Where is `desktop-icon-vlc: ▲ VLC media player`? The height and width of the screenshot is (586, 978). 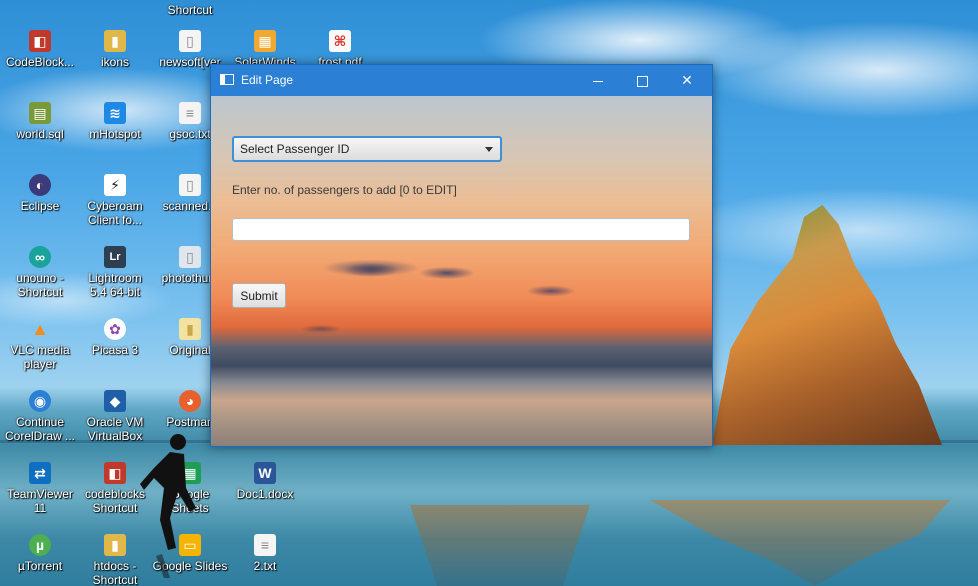
desktop-icon-vlc: ▲ VLC media player is located at coordinates (40, 344).